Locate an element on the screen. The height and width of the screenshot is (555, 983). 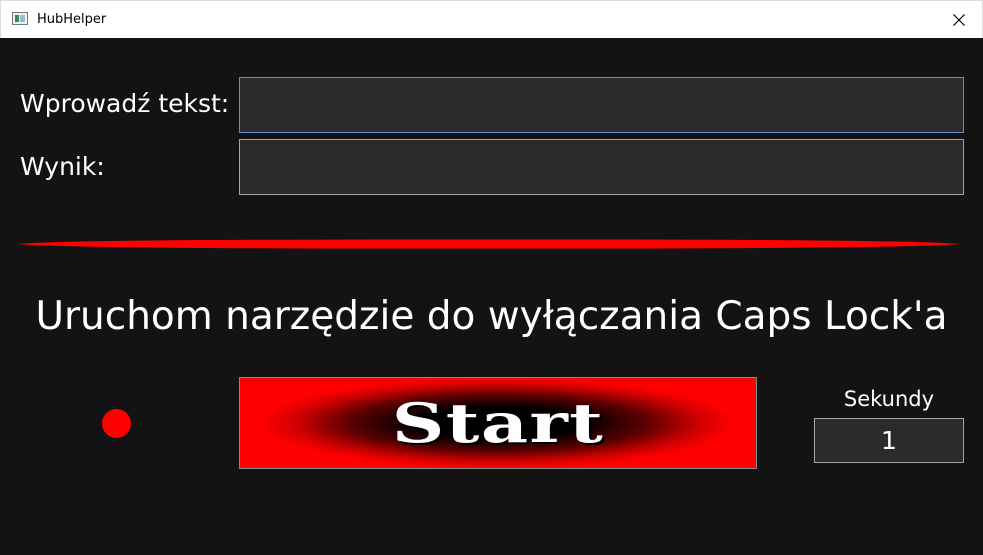
start-button: Start is located at coordinates (498, 423).